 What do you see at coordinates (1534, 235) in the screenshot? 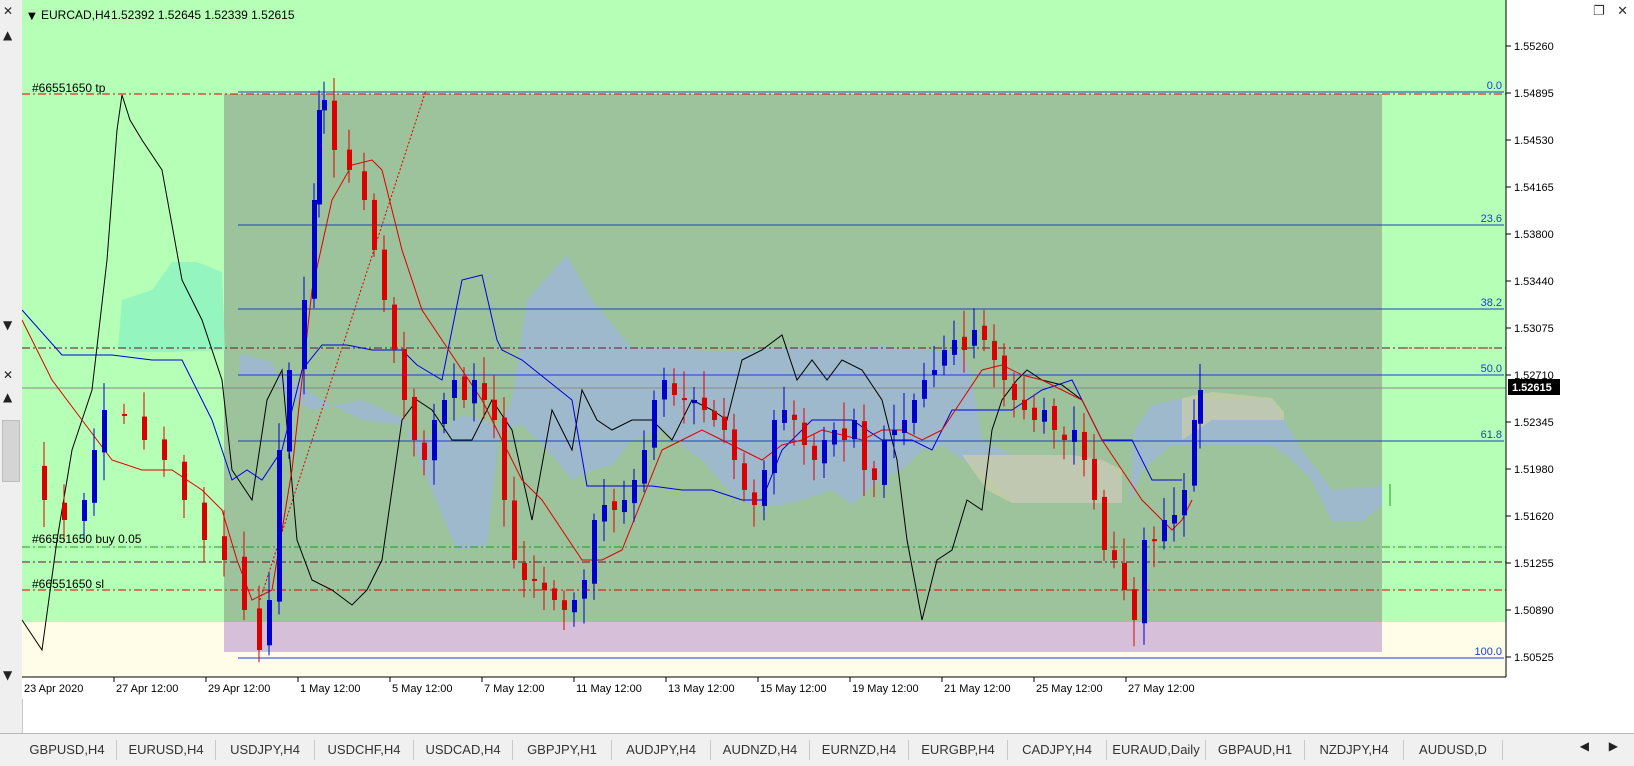
I see `price-tick-label: 1.53800` at bounding box center [1534, 235].